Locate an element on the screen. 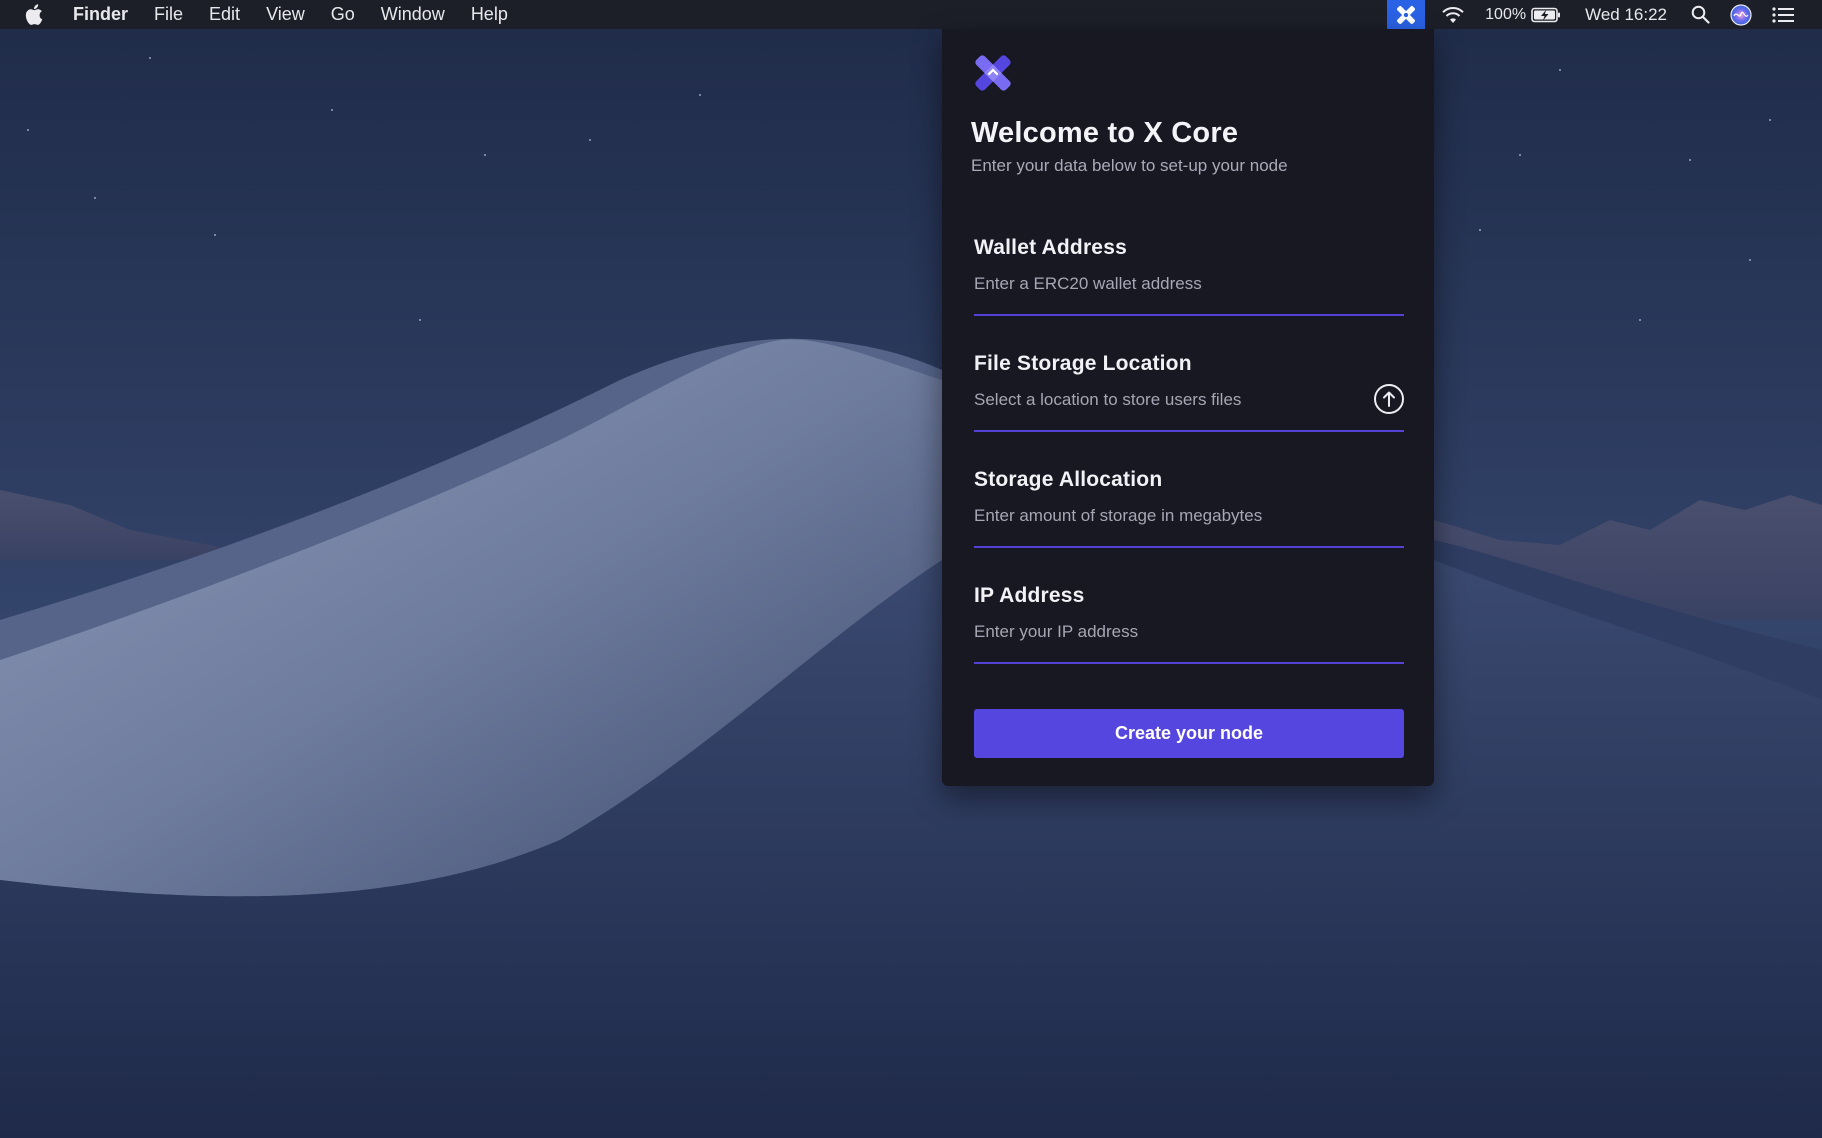 This screenshot has height=1138, width=1822. battery-status: 100% is located at coordinates (1523, 14).